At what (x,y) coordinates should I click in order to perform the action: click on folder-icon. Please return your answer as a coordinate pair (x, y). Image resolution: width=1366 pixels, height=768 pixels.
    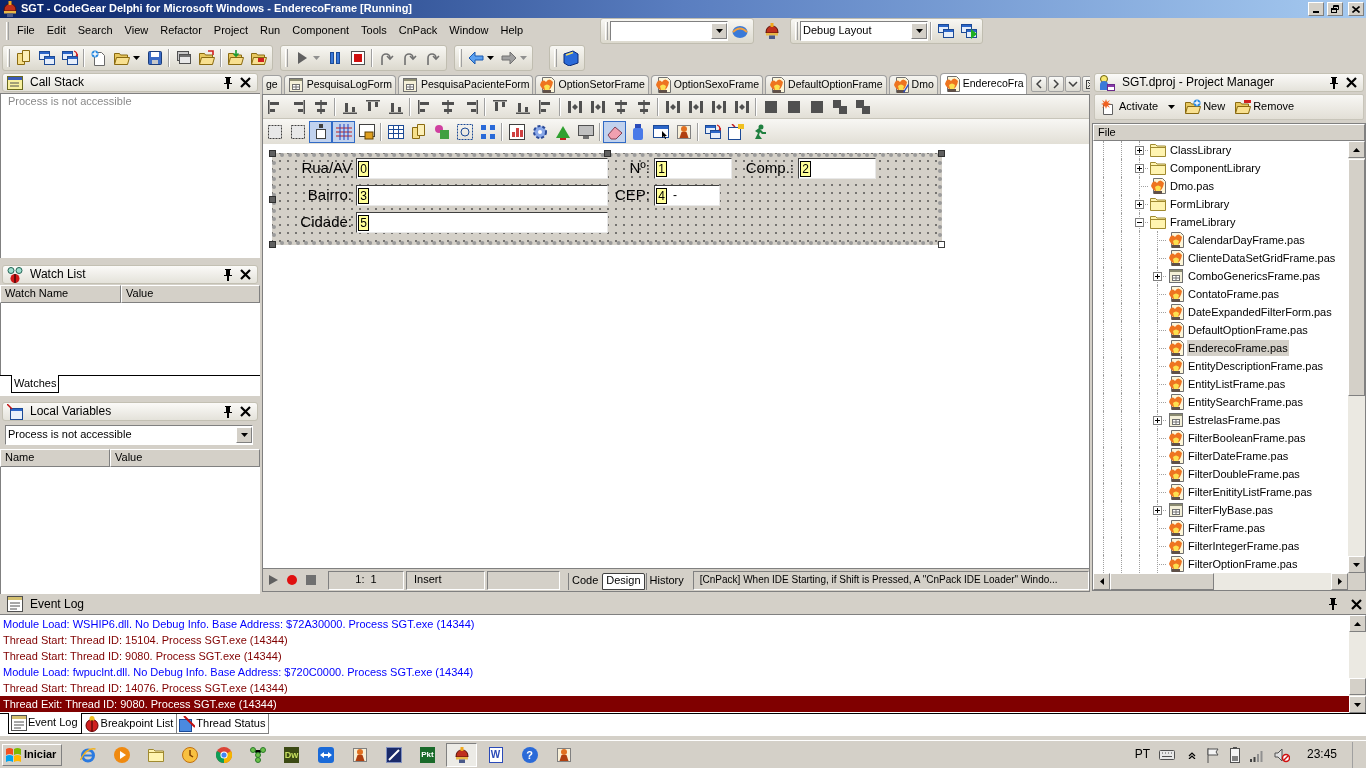
    Looking at the image, I should click on (121, 58).